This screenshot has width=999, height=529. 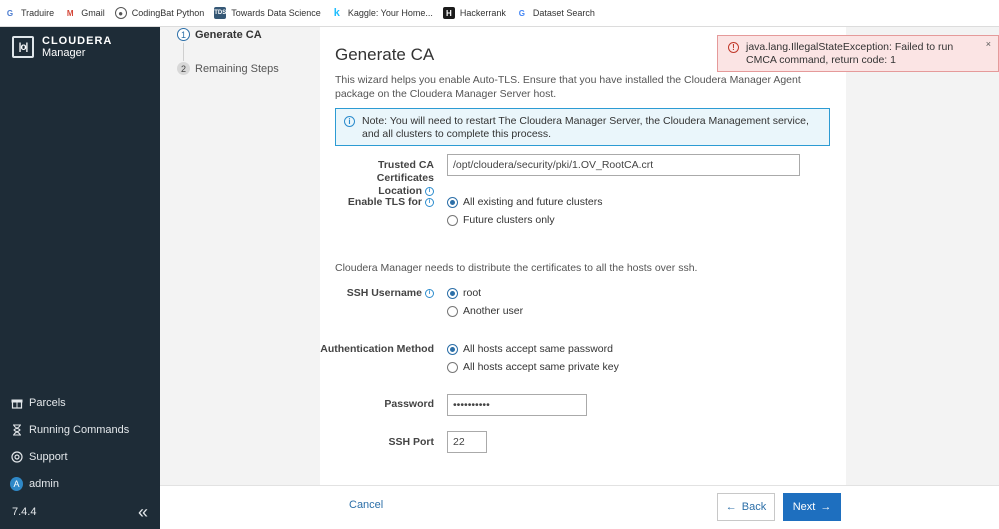 What do you see at coordinates (93, 13) in the screenshot?
I see `bookmark-label: Gmail` at bounding box center [93, 13].